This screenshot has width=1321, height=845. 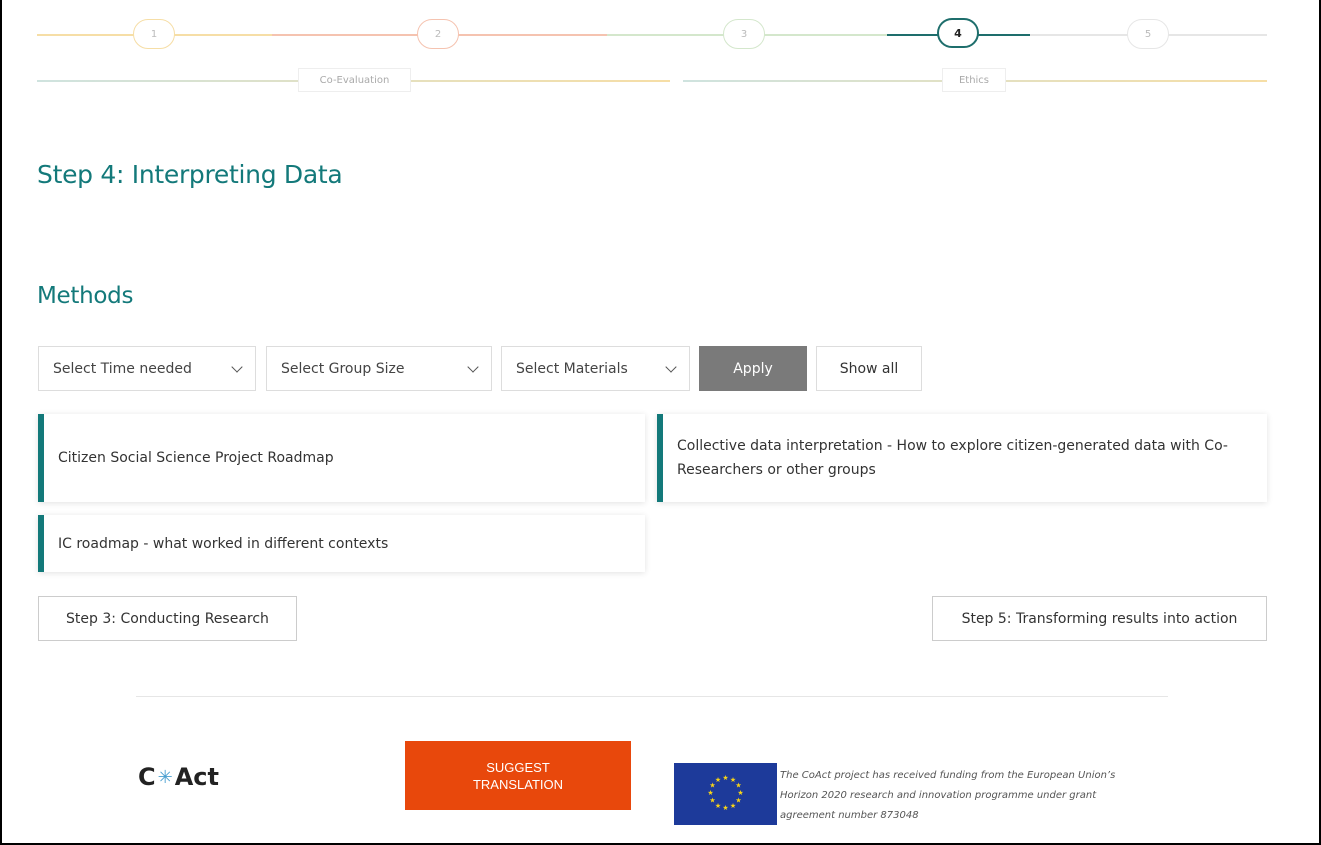 I want to click on translation-label: TRANSLATION, so click(x=518, y=784).